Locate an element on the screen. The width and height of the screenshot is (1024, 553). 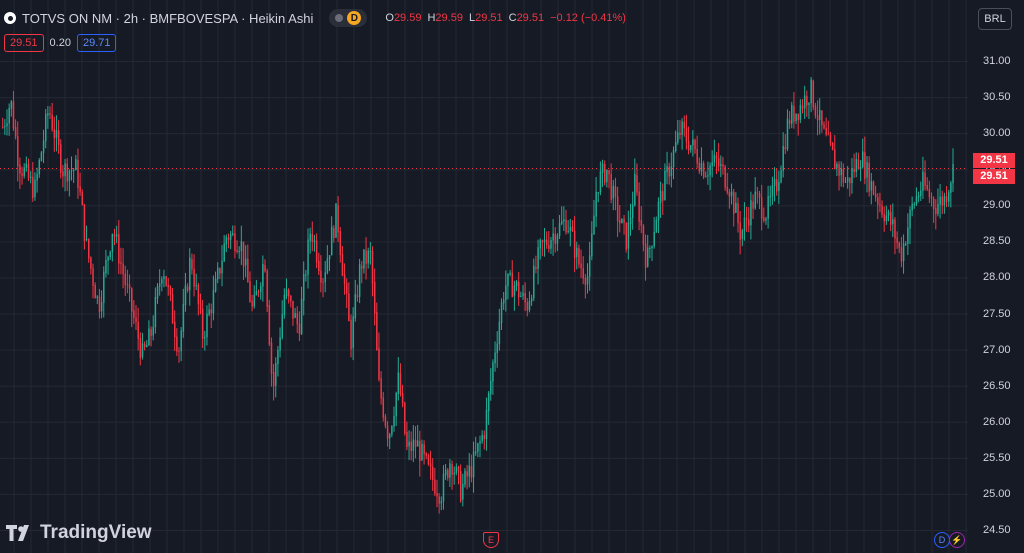
price-tick-label: 26.00 is located at coordinates (997, 421).